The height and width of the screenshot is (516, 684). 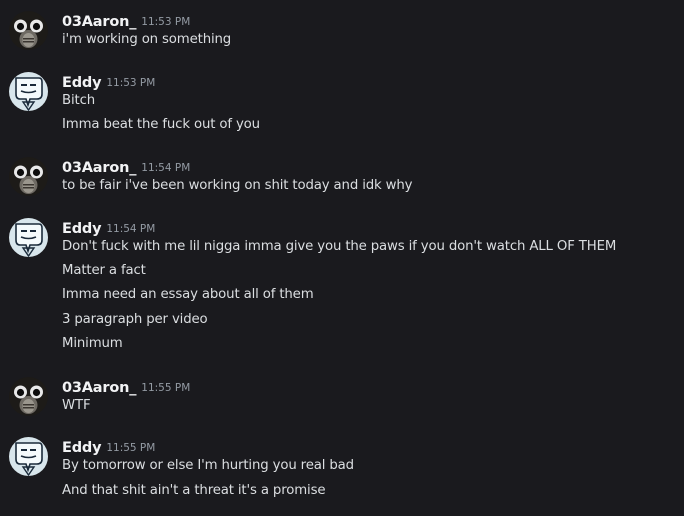 What do you see at coordinates (92, 343) in the screenshot?
I see `message-text: Minimum` at bounding box center [92, 343].